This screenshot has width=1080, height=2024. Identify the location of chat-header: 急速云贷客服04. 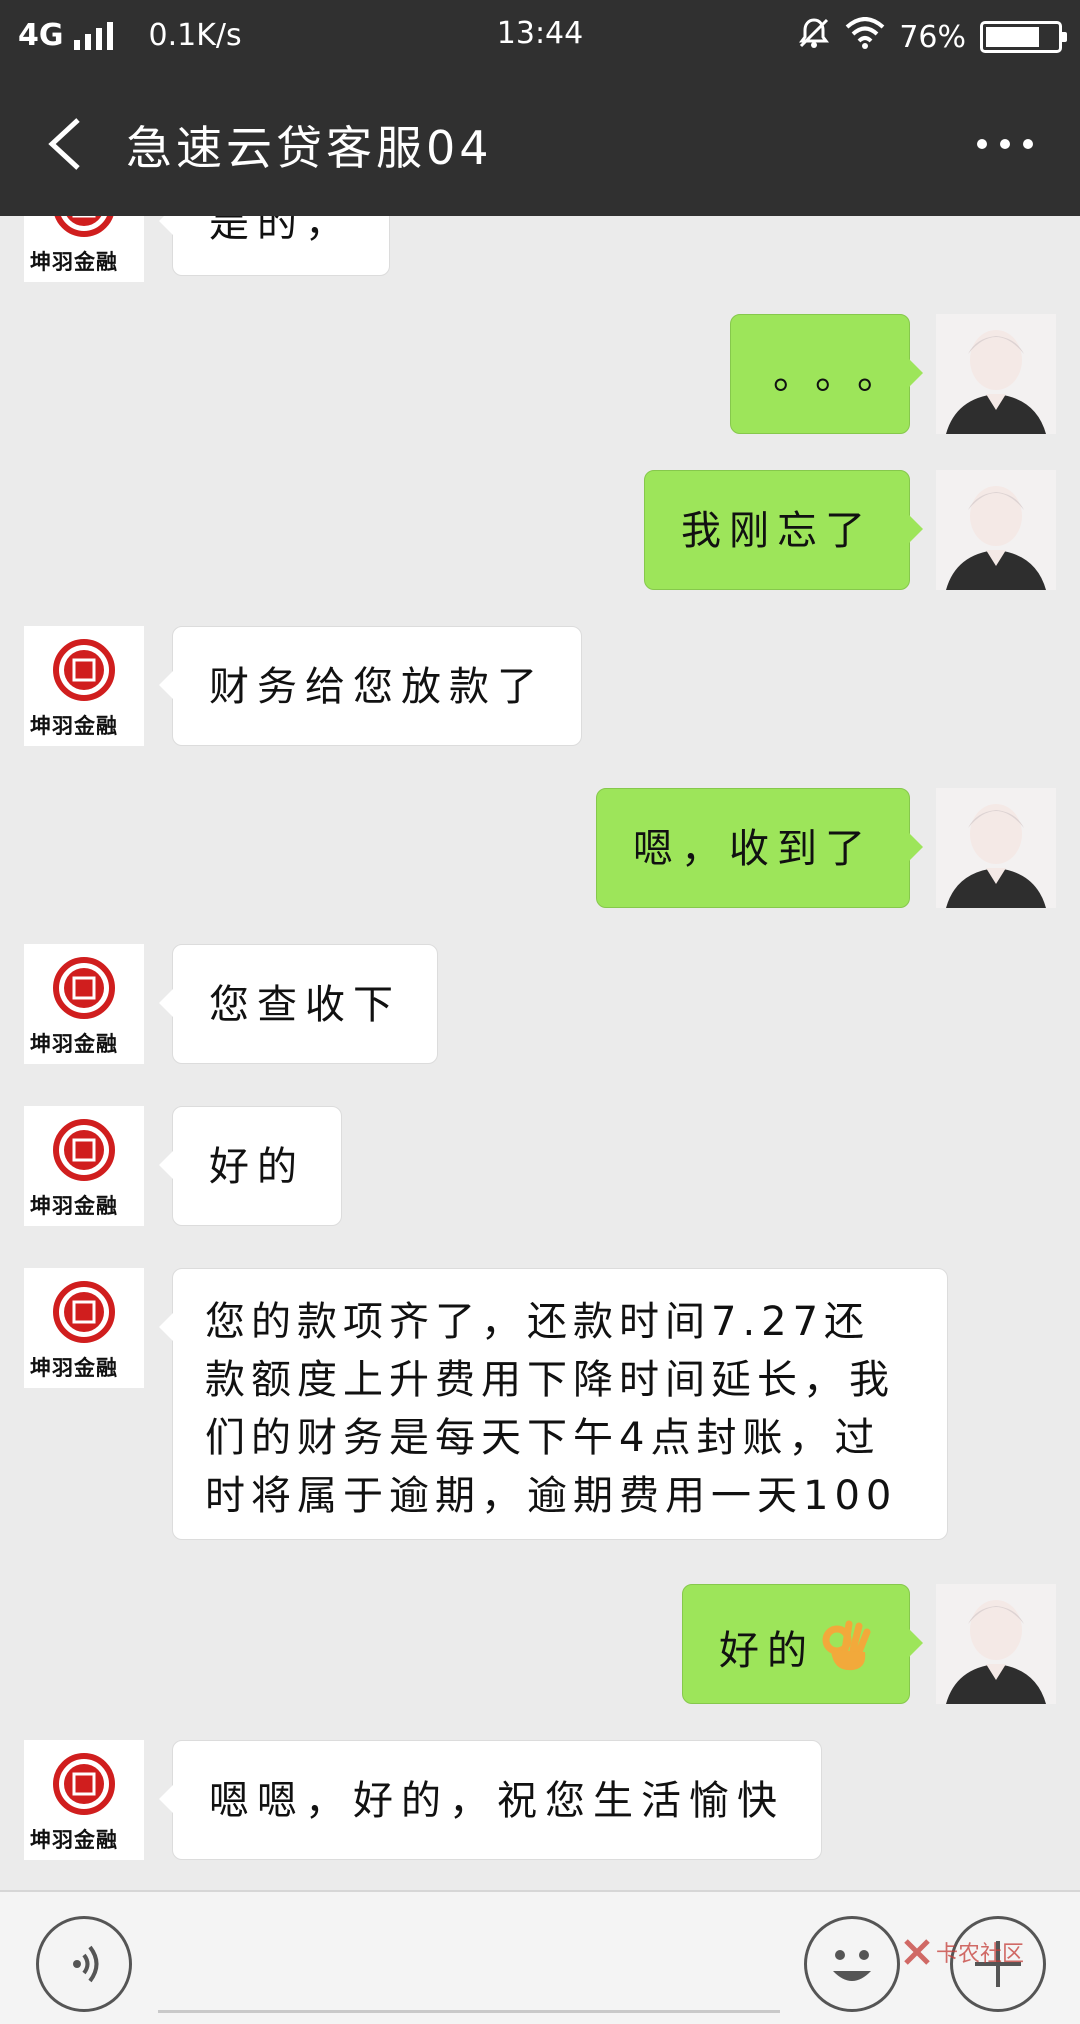
(540, 144).